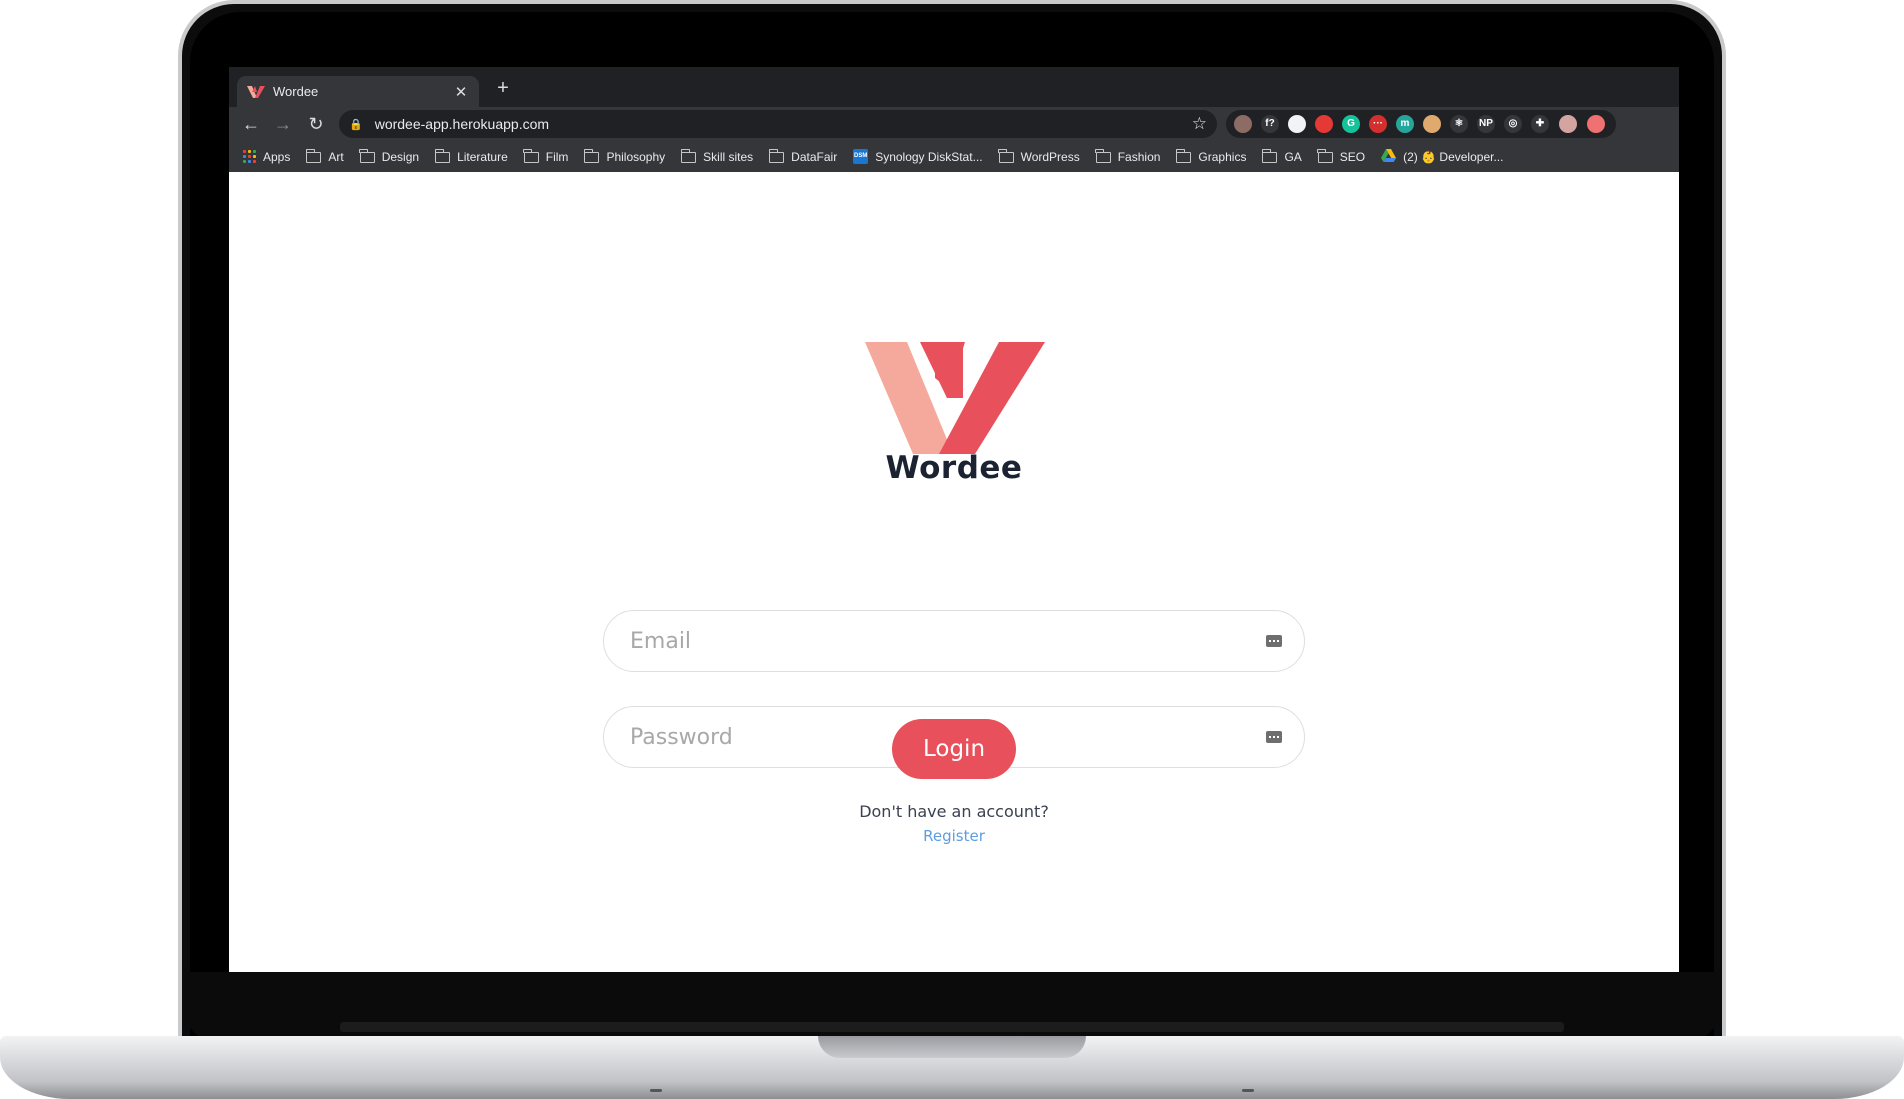 The width and height of the screenshot is (1904, 1099). I want to click on bookmark-label: SEO, so click(1352, 156).